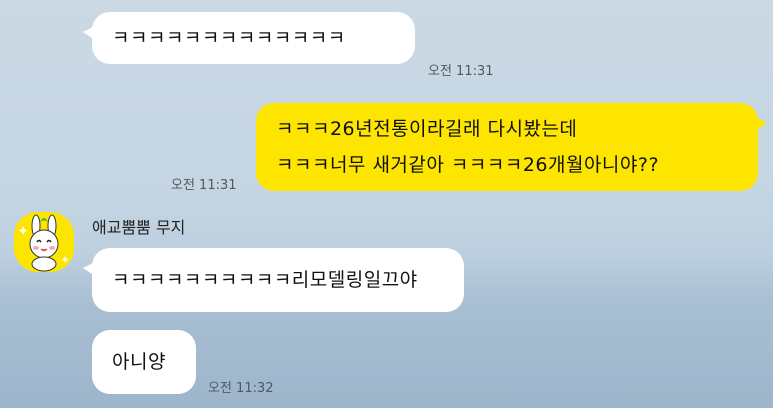  I want to click on message-bubble: ㅋㅋㅋㅋㅋㅋㅋㅋㅋㅋㅋㅋㅋ, so click(249, 38).